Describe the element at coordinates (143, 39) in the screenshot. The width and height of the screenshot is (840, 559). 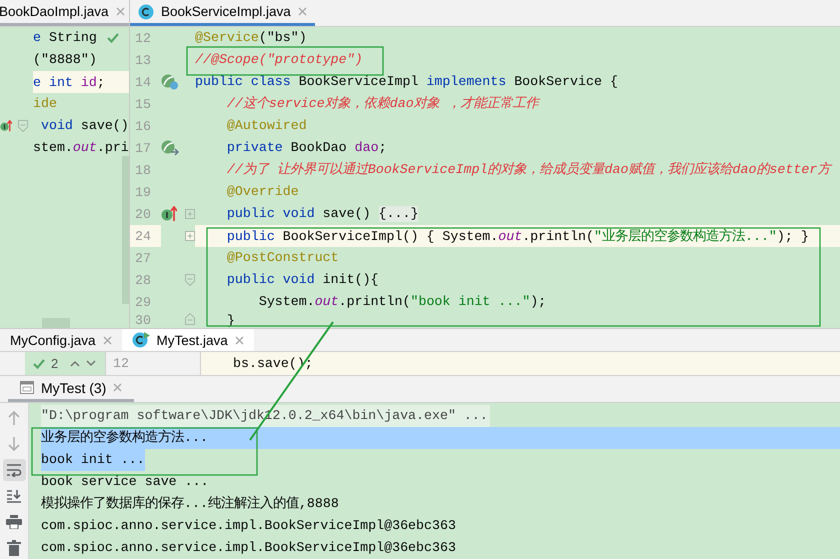
I see `line-number: 12` at that location.